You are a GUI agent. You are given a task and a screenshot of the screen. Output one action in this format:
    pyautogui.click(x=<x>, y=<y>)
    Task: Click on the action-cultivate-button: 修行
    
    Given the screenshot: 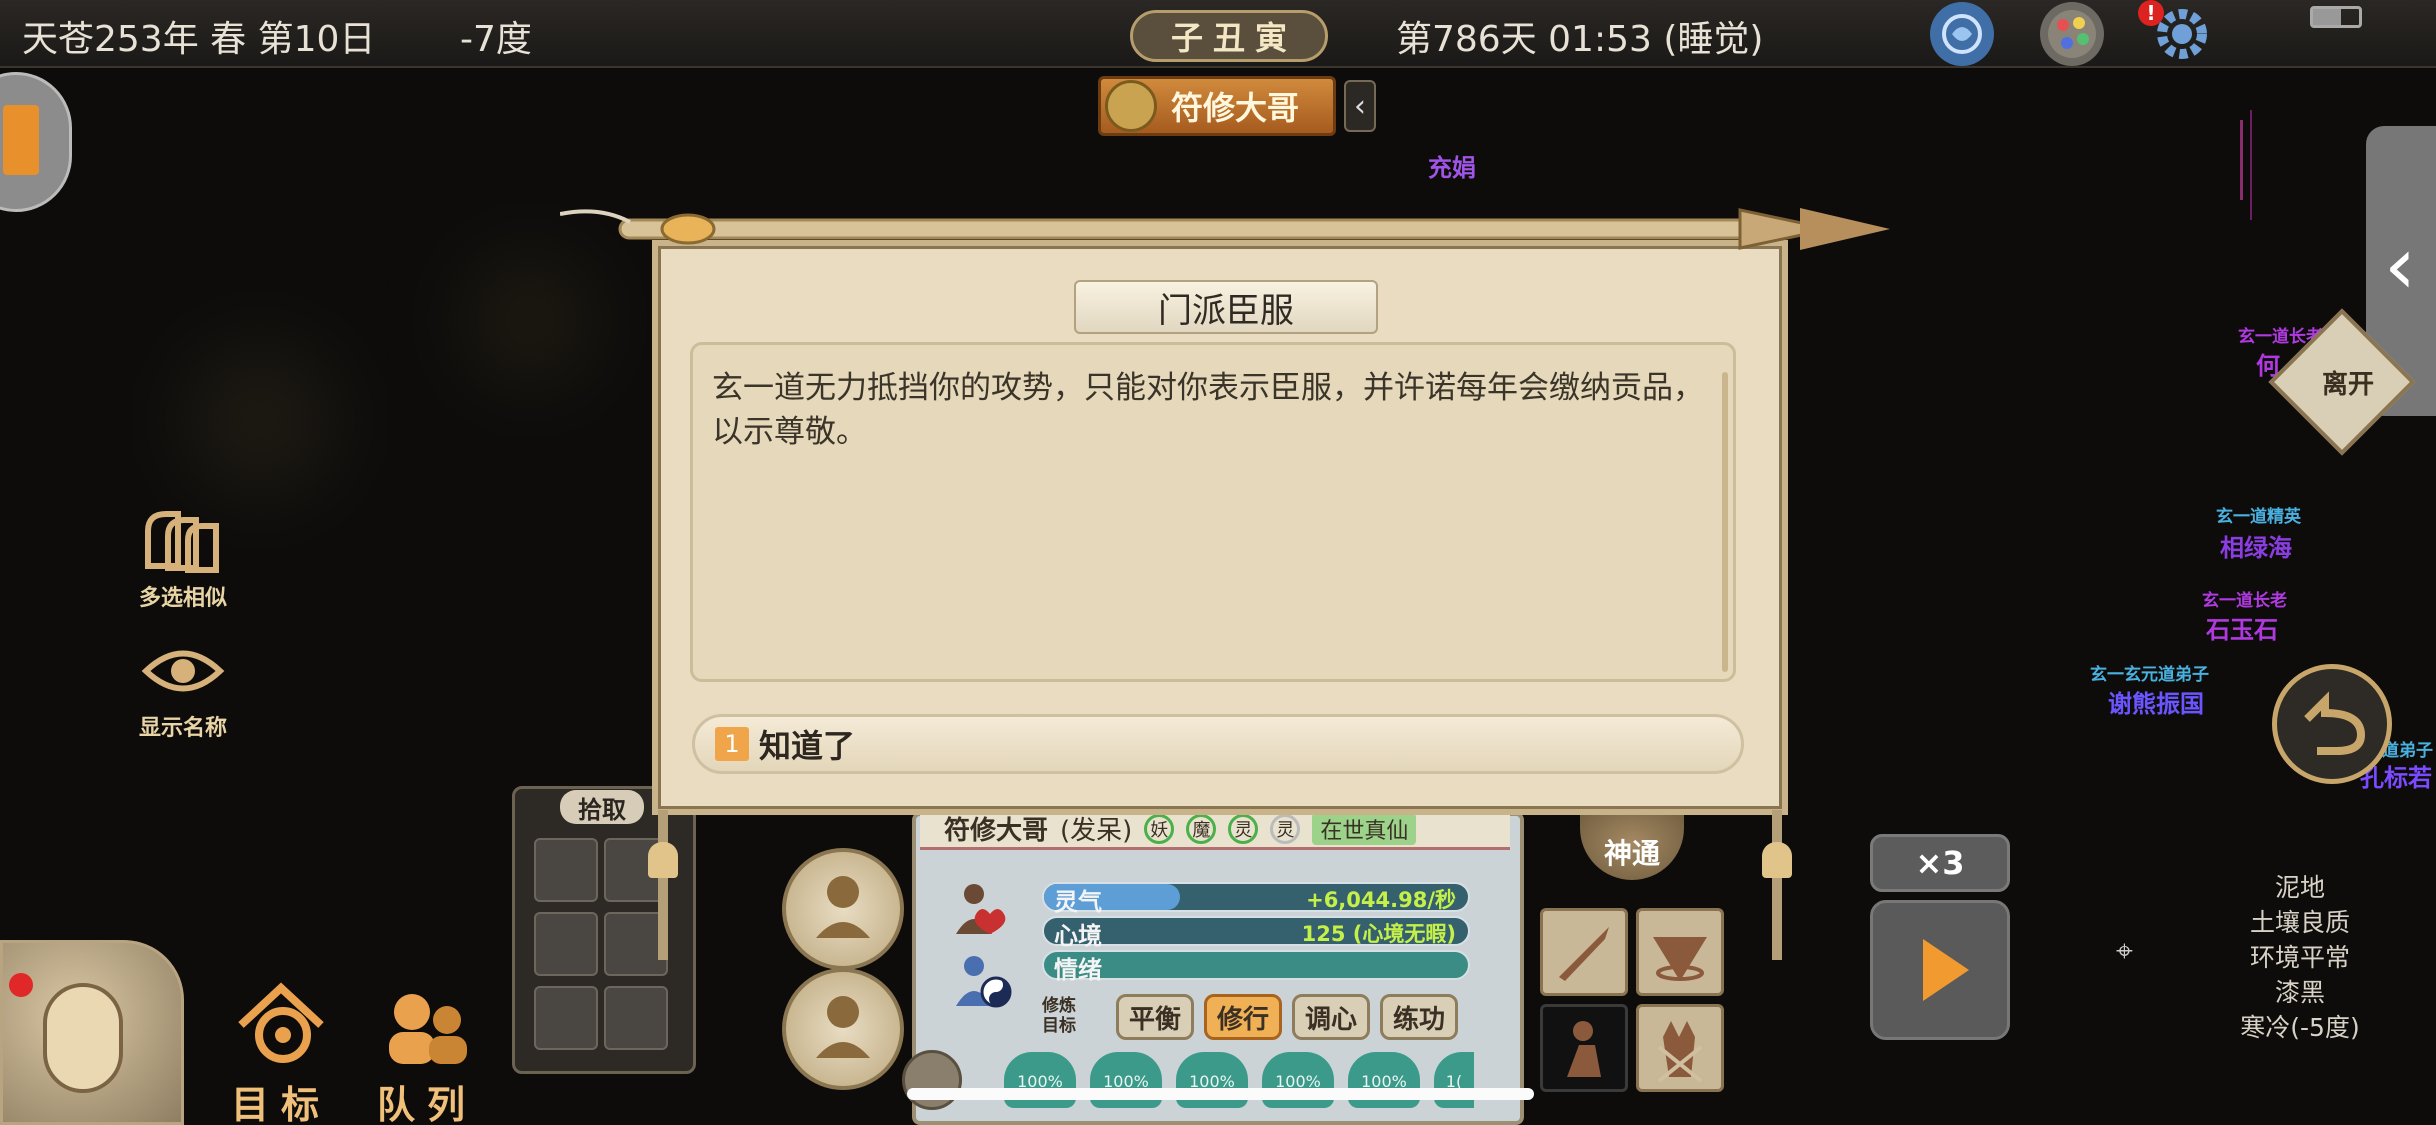 What is the action you would take?
    pyautogui.click(x=1243, y=1017)
    